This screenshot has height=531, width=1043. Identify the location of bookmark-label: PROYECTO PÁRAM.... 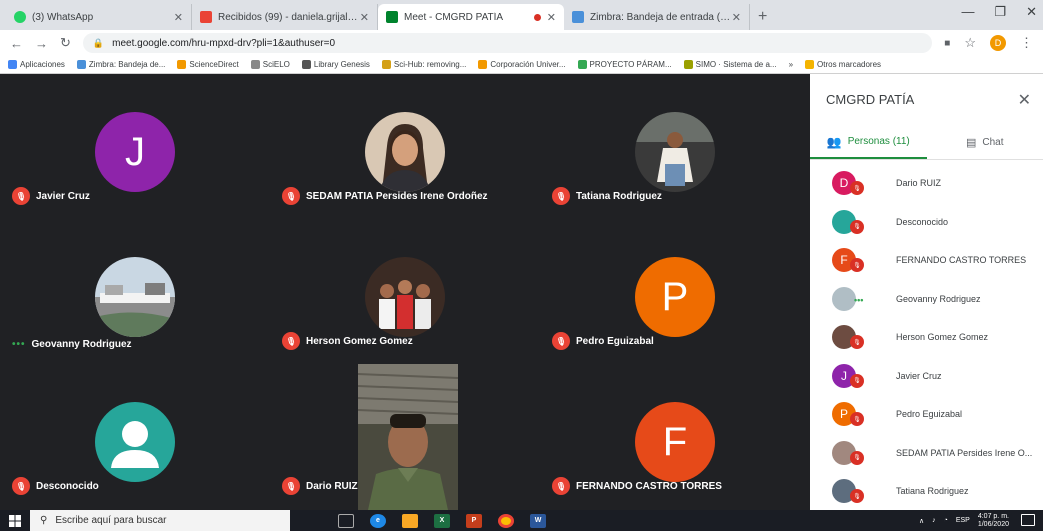
(630, 64).